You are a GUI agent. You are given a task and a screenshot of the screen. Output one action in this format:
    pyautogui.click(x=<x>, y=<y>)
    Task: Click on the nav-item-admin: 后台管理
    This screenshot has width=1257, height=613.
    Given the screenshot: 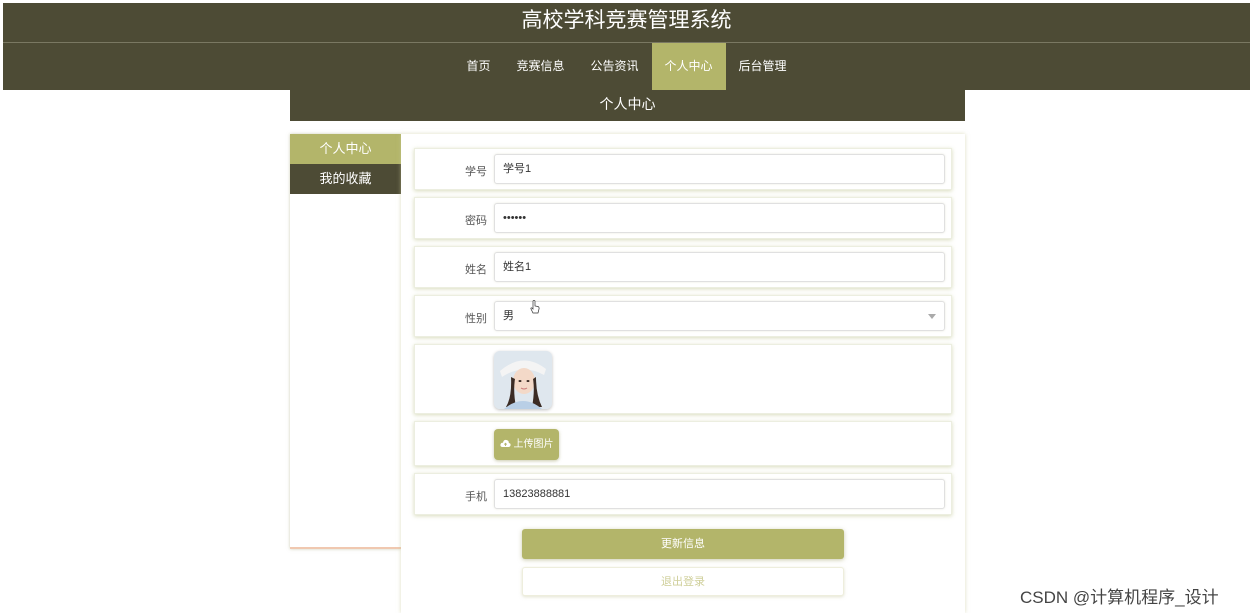 What is the action you would take?
    pyautogui.click(x=763, y=66)
    